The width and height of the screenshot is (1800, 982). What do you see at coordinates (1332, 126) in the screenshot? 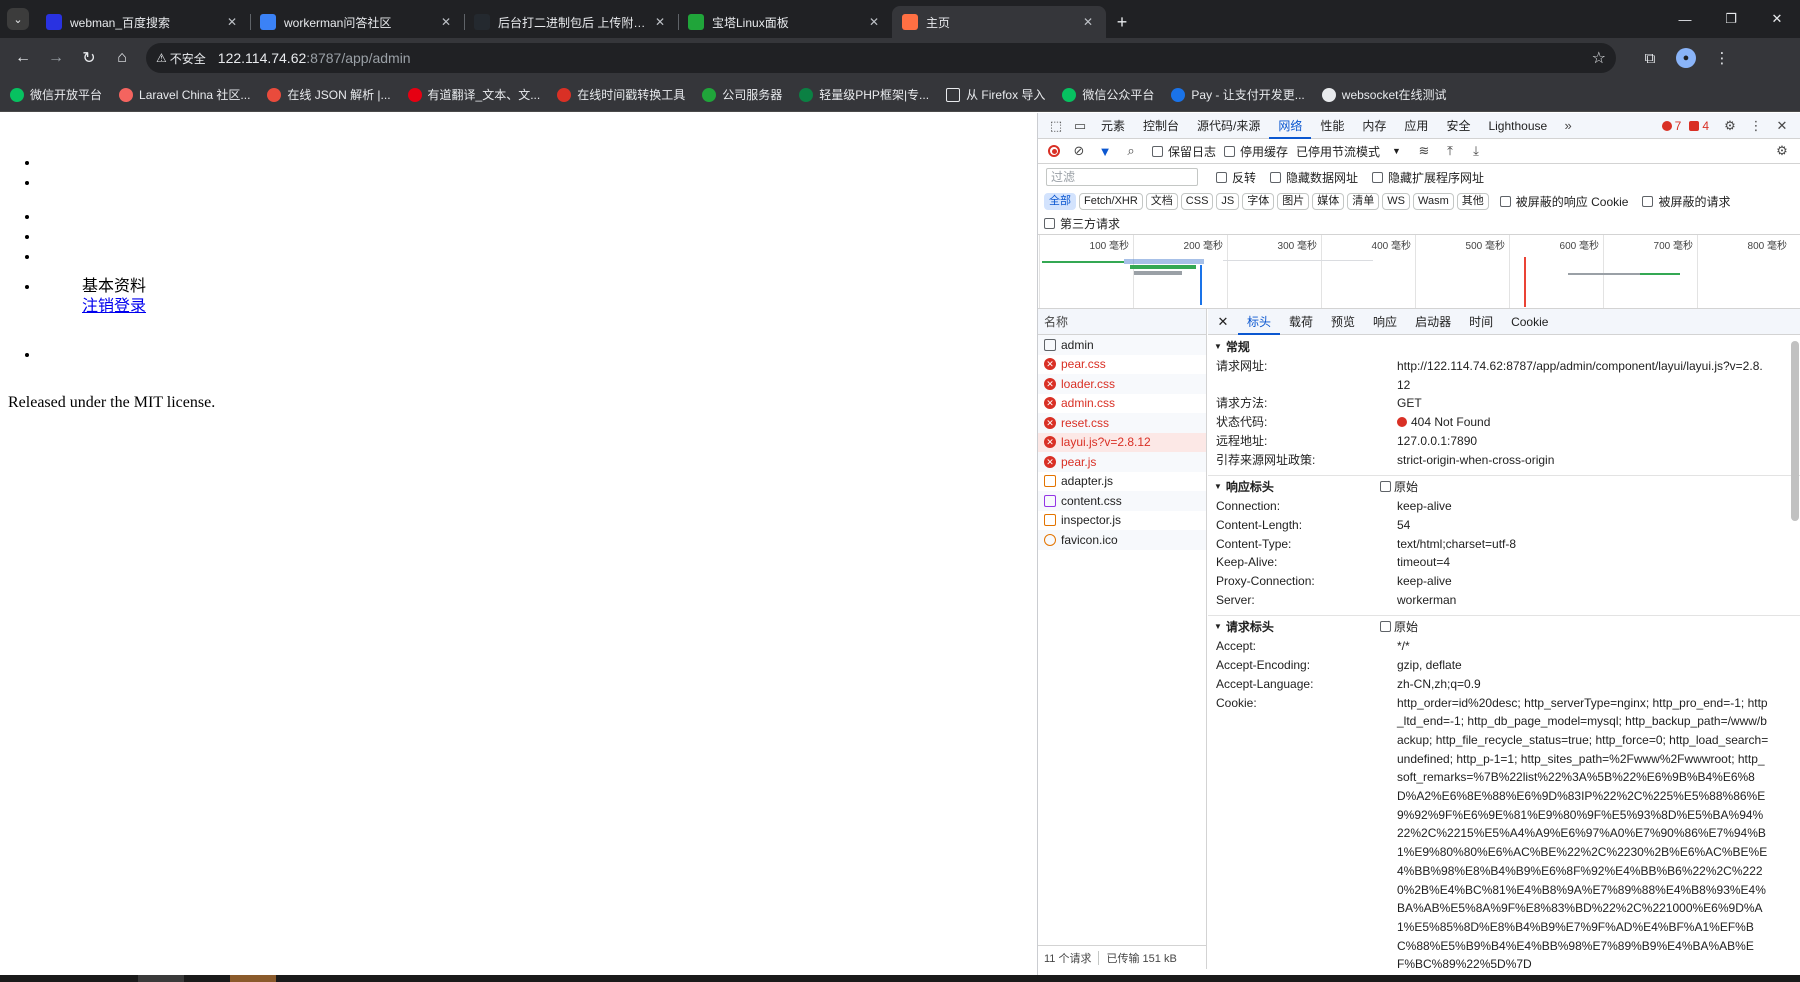
I see `devtools-tab: 性能` at bounding box center [1332, 126].